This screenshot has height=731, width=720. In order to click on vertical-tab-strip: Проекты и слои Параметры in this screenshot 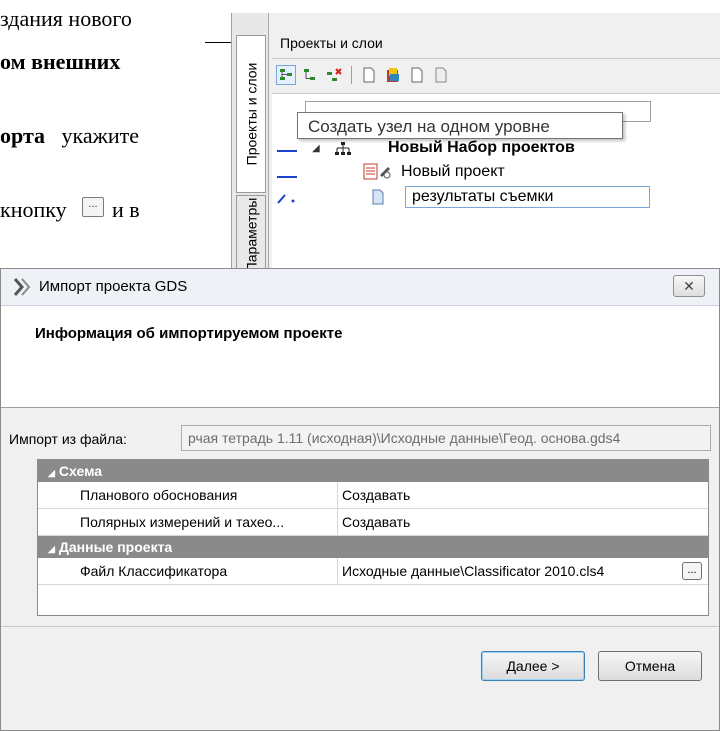, I will do `click(250, 144)`.